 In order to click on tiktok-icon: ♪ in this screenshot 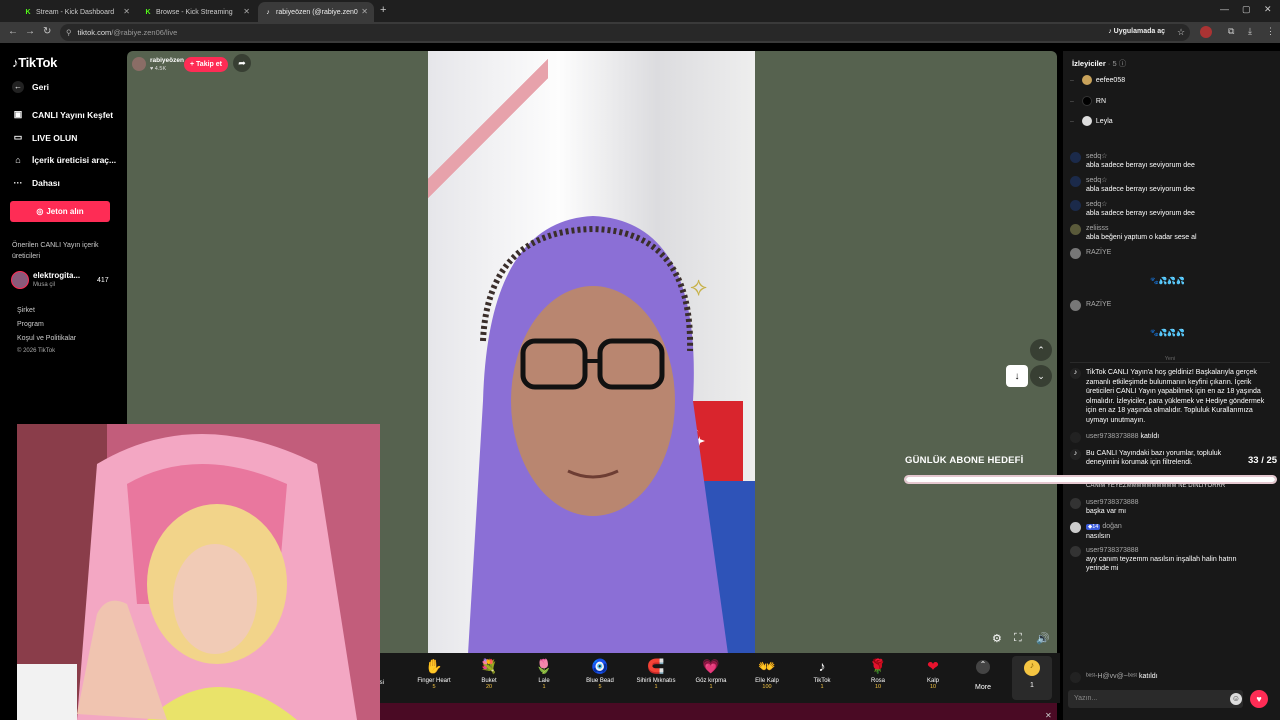, I will do `click(822, 666)`.